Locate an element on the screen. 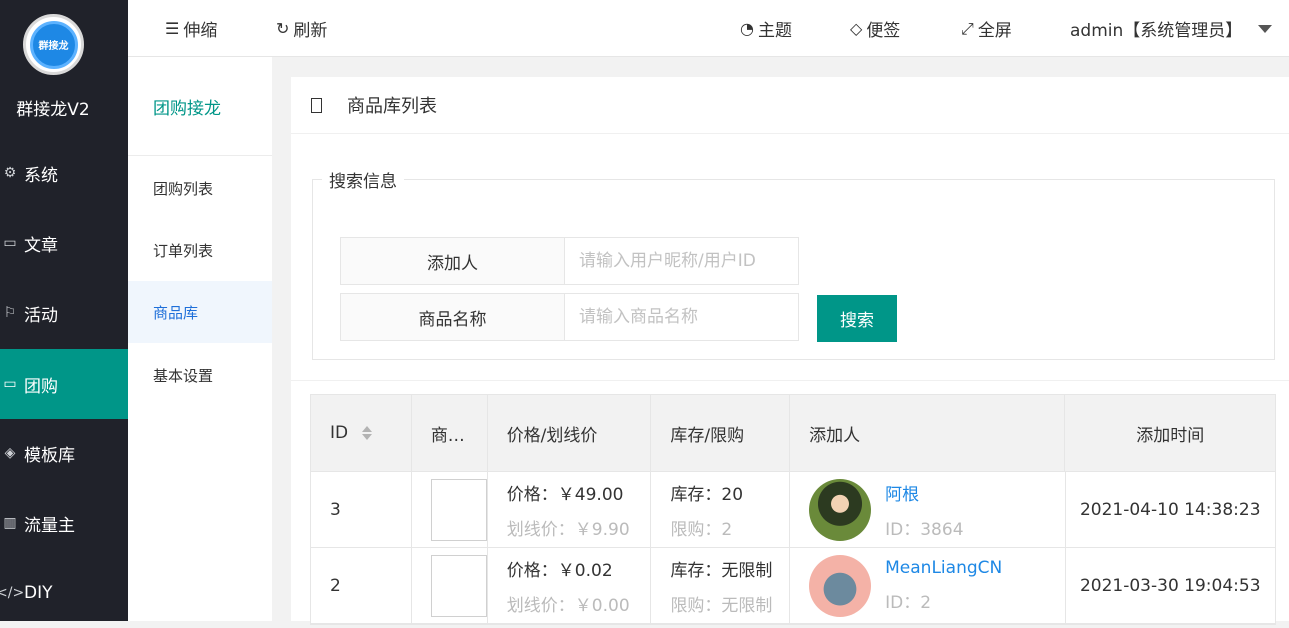  sub-item-order-list: 订单列表 is located at coordinates (200, 250).